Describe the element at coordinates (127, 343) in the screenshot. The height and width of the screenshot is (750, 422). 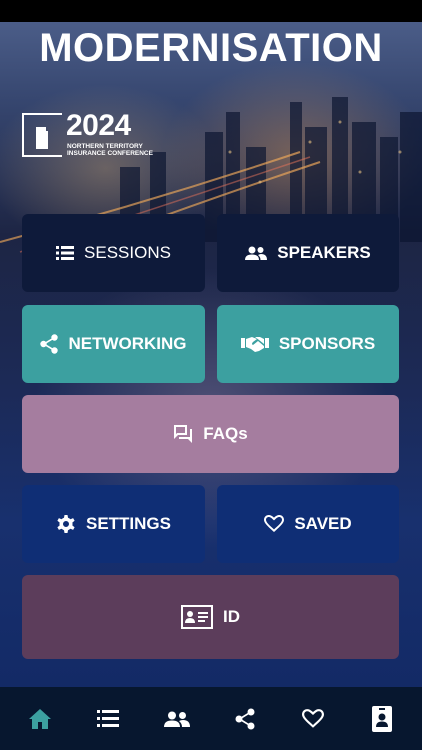
I see `networking-label: NETWORKING` at that location.